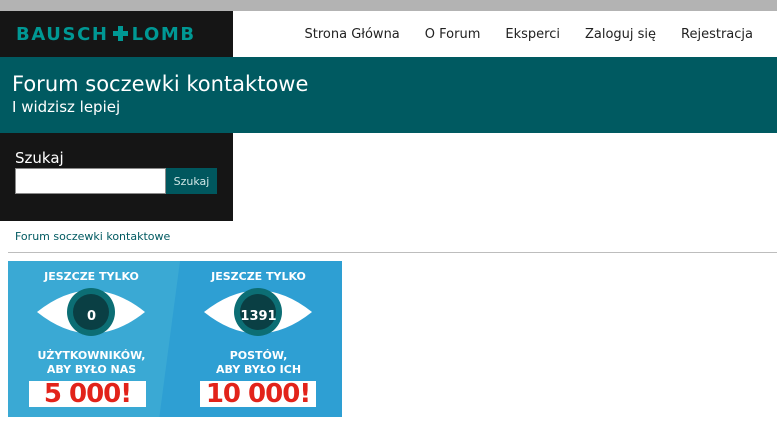 The image size is (777, 423). I want to click on top-strip, so click(388, 5).